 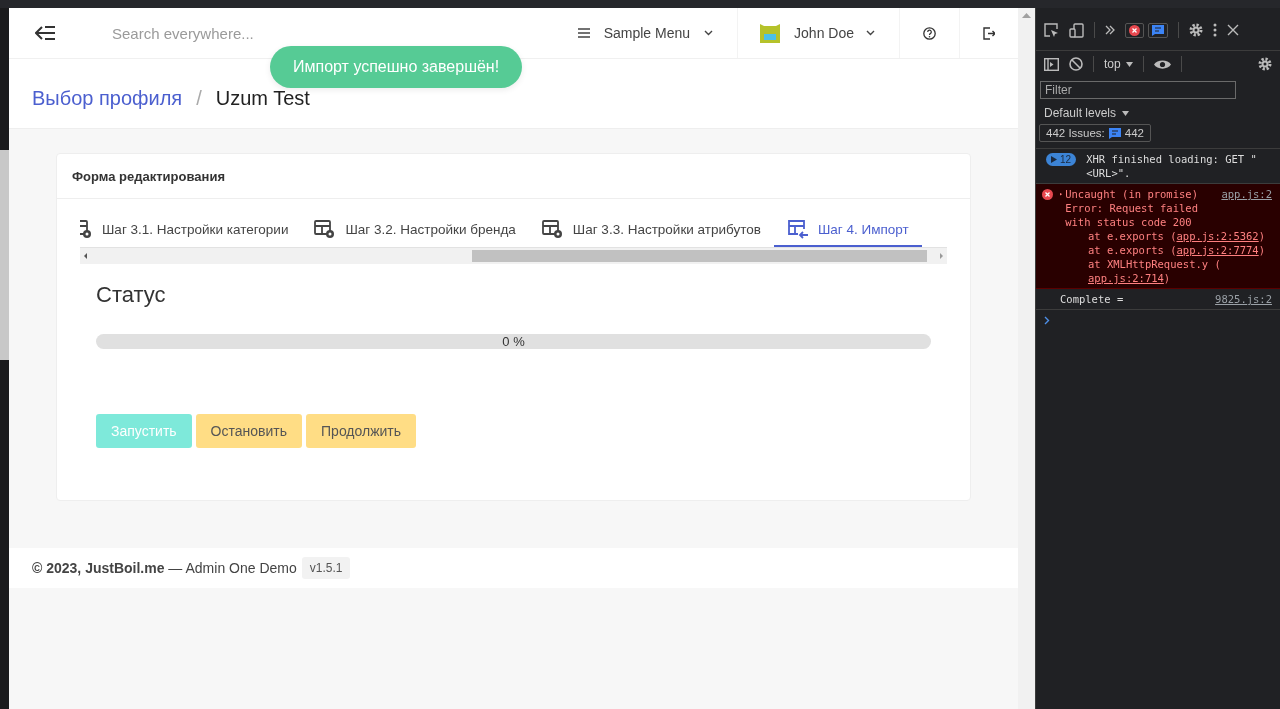 I want to click on scrollbar-thumb, so click(x=4, y=255).